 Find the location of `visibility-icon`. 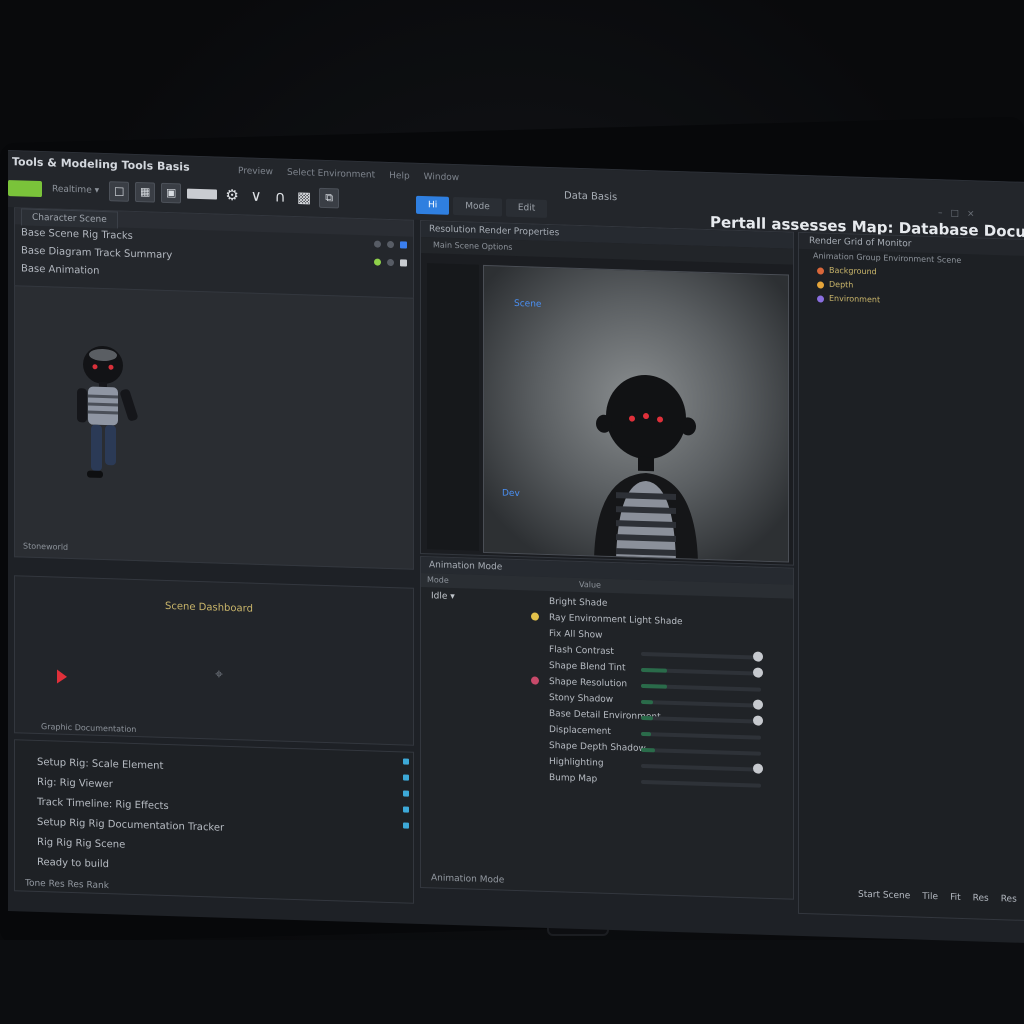

visibility-icon is located at coordinates (377, 244).